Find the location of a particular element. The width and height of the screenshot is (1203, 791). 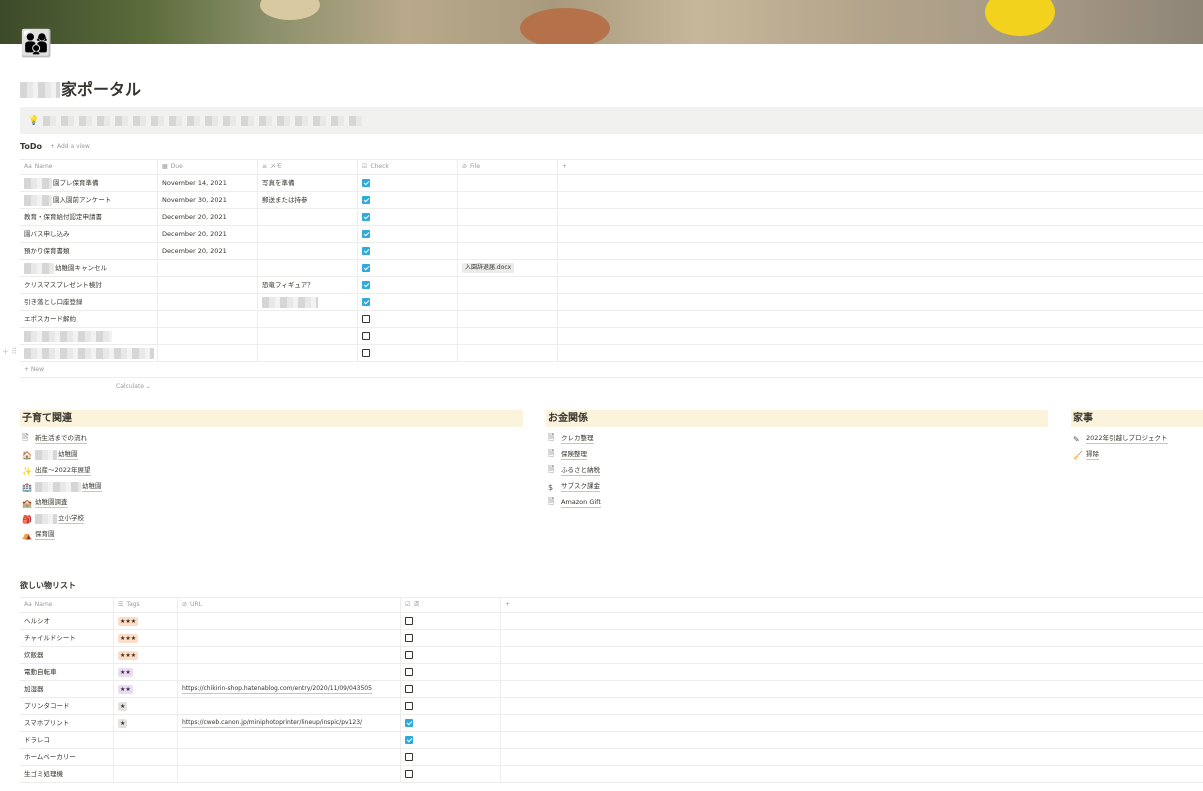

column-header-name: Aa Name is located at coordinates (67, 605).